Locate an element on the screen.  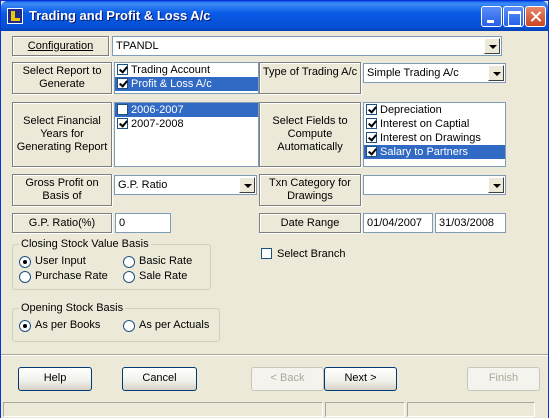
trading-type-select: Simple Trading A/c is located at coordinates (434, 73).